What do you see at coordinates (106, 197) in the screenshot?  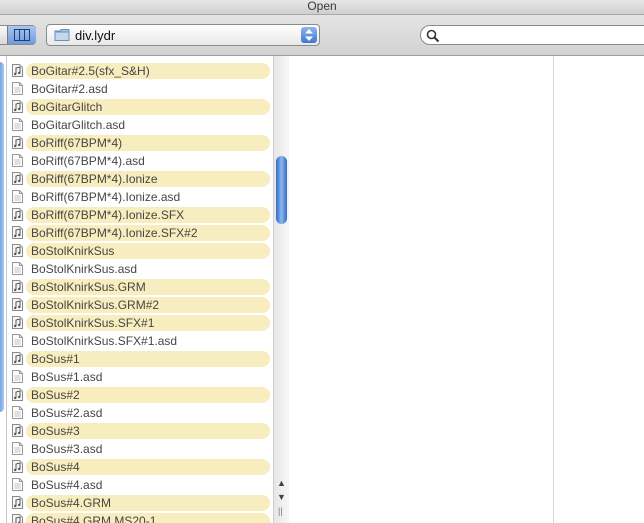 I see `file-name: BoRiff(67BPM*4).Ionize.asd` at bounding box center [106, 197].